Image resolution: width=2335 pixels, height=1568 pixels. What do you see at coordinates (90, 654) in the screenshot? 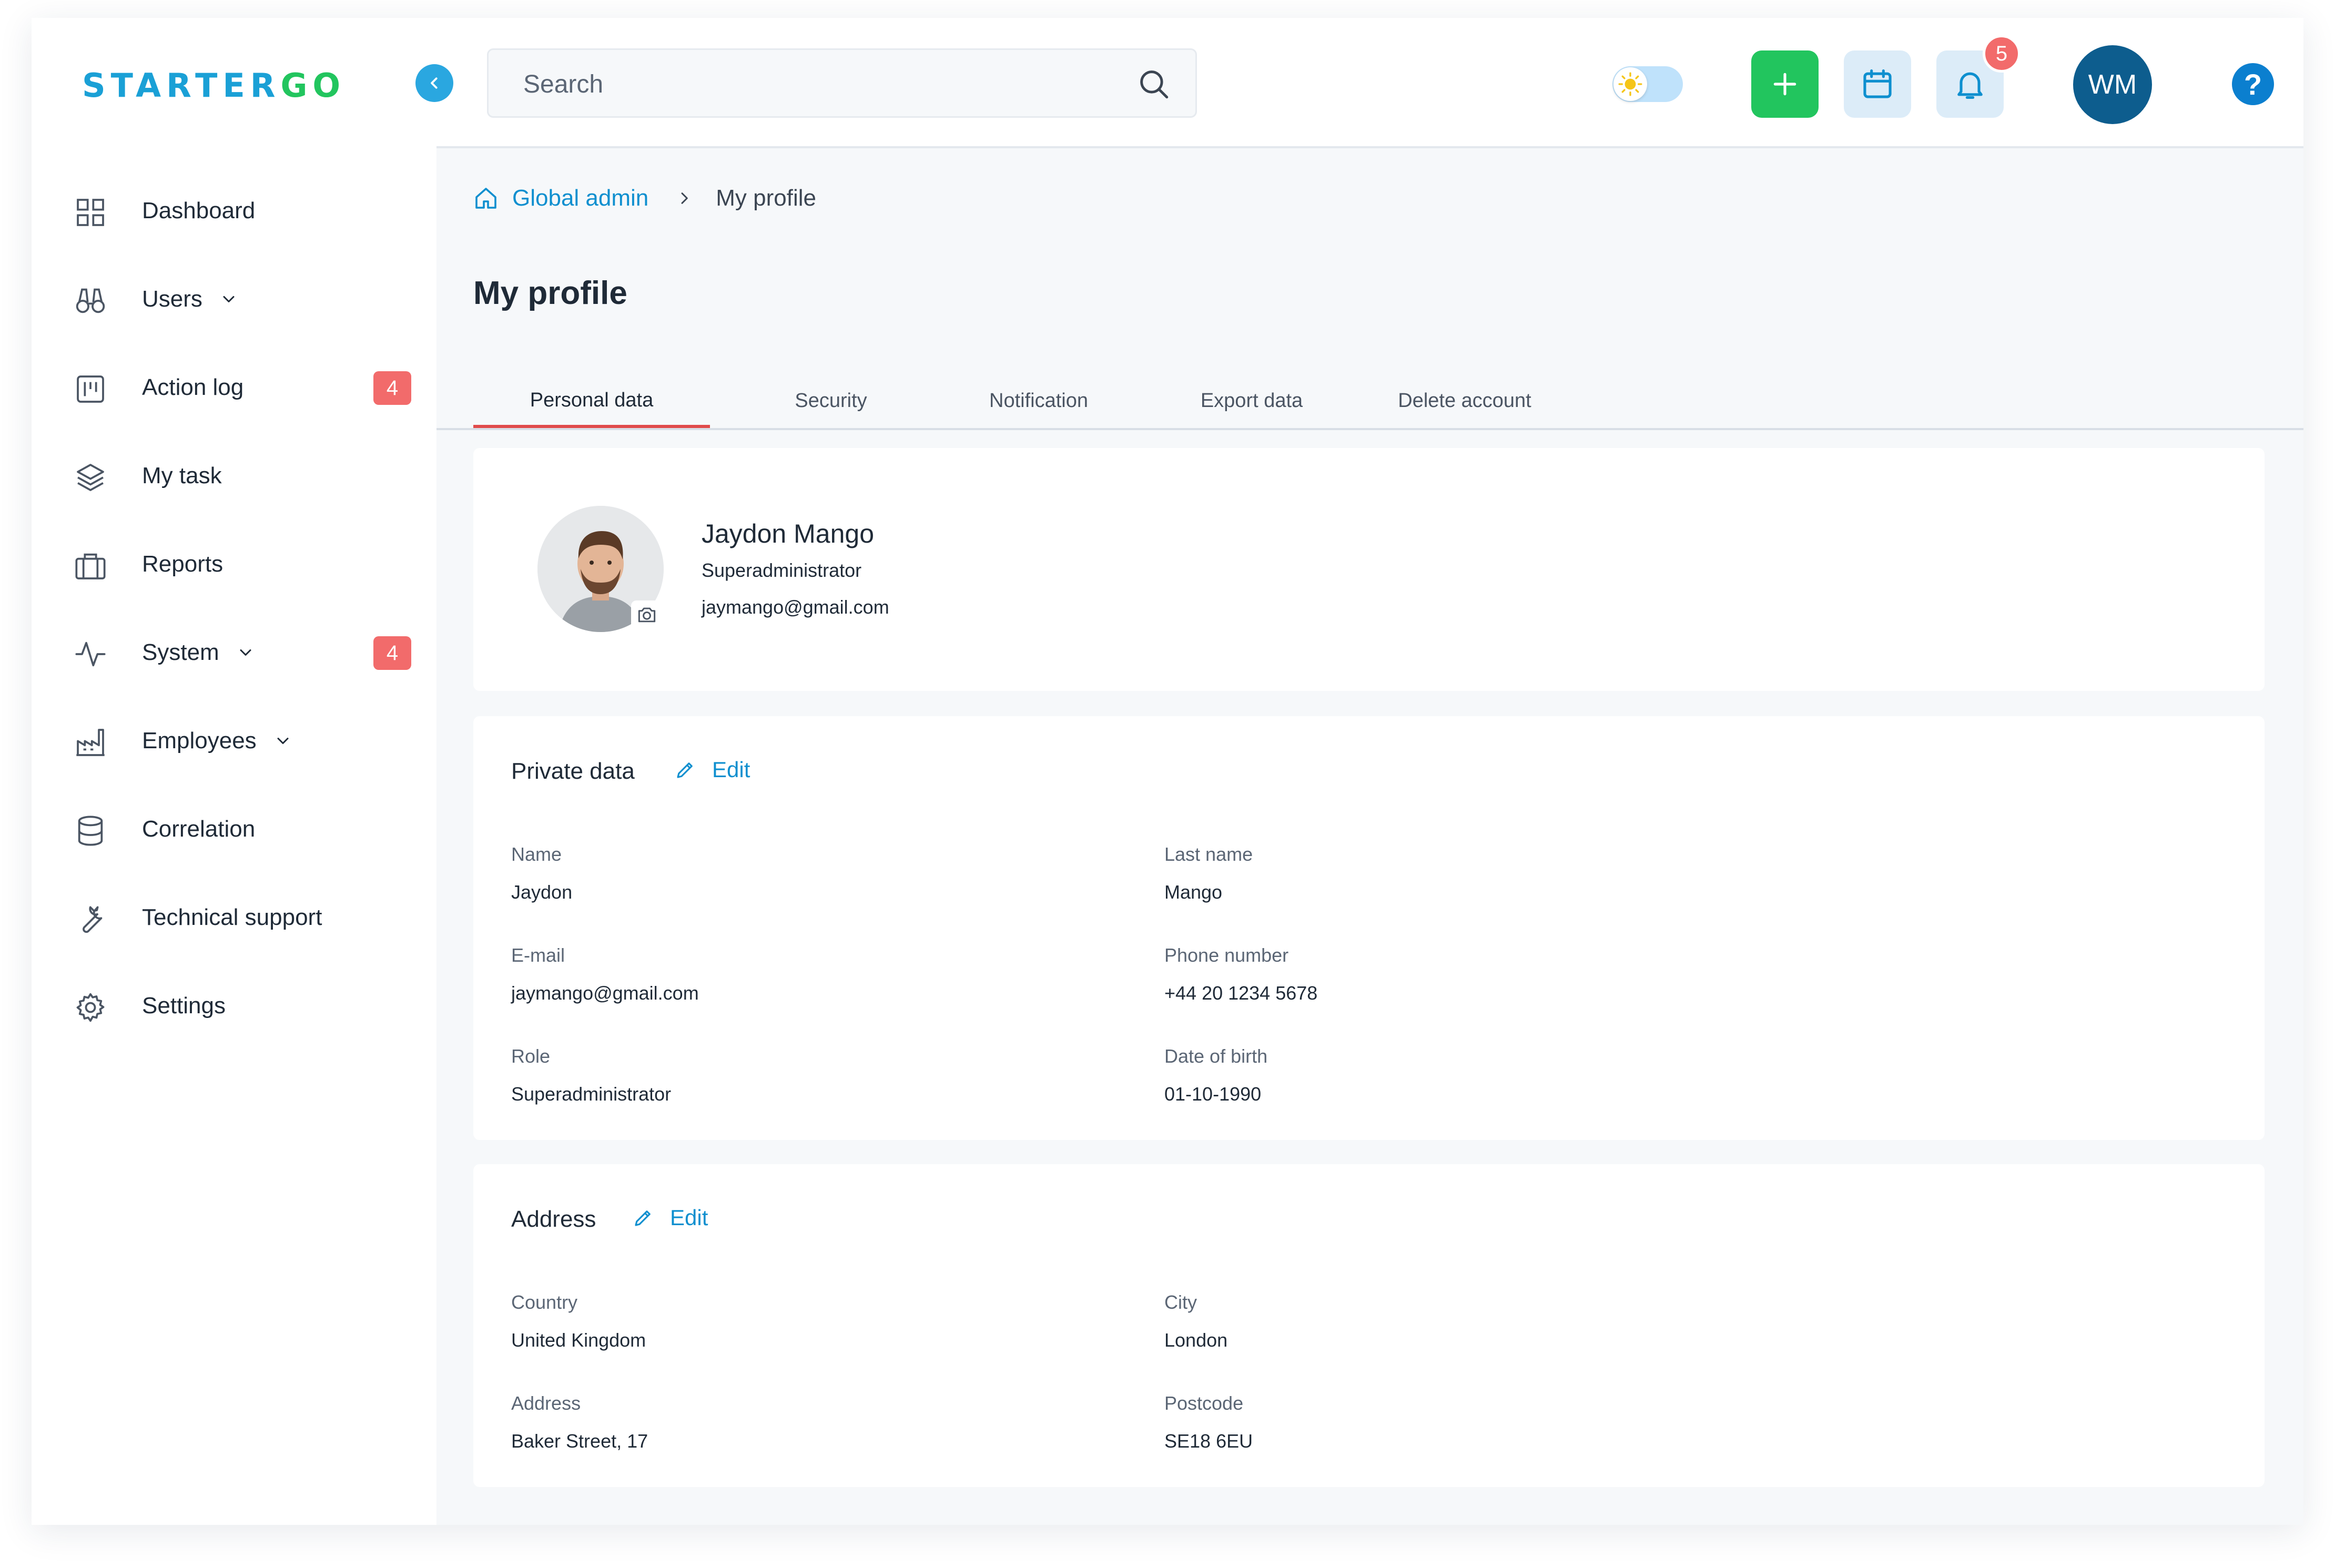
I see `activity-icon` at bounding box center [90, 654].